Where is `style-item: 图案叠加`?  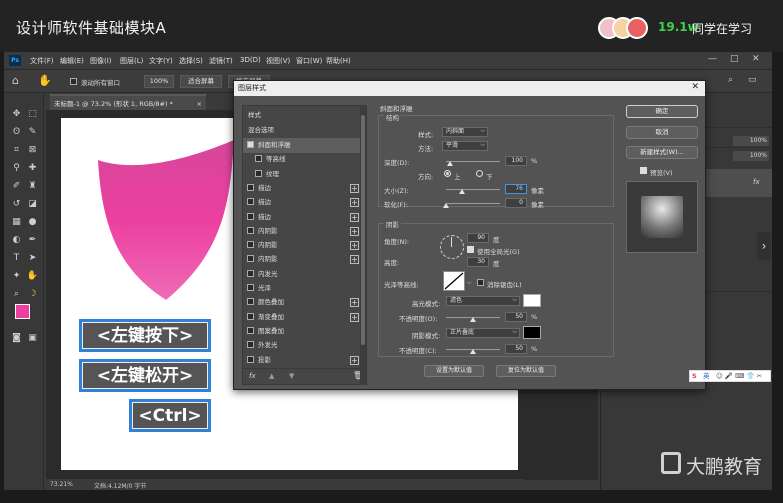
style-item: 图案叠加 is located at coordinates (303, 331).